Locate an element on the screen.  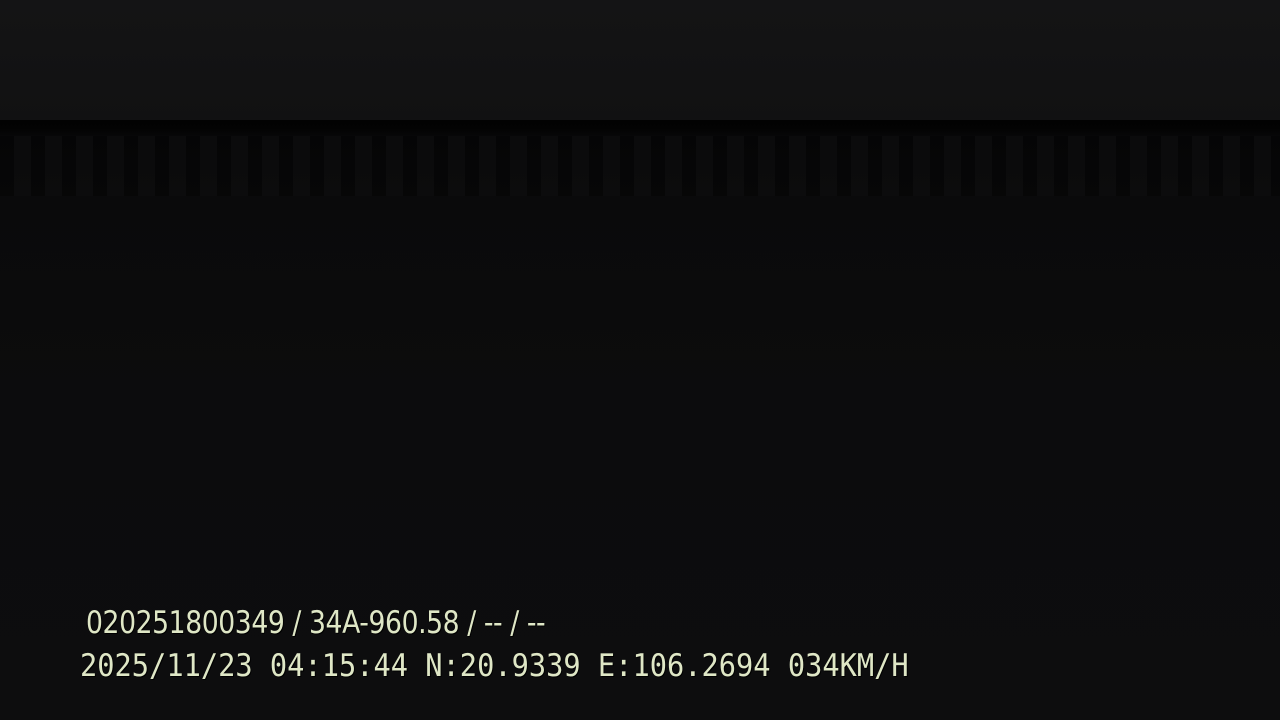
device-id-plate-overlay: 020251800349 / 34A-960.58 / -- / -- is located at coordinates (316, 623).